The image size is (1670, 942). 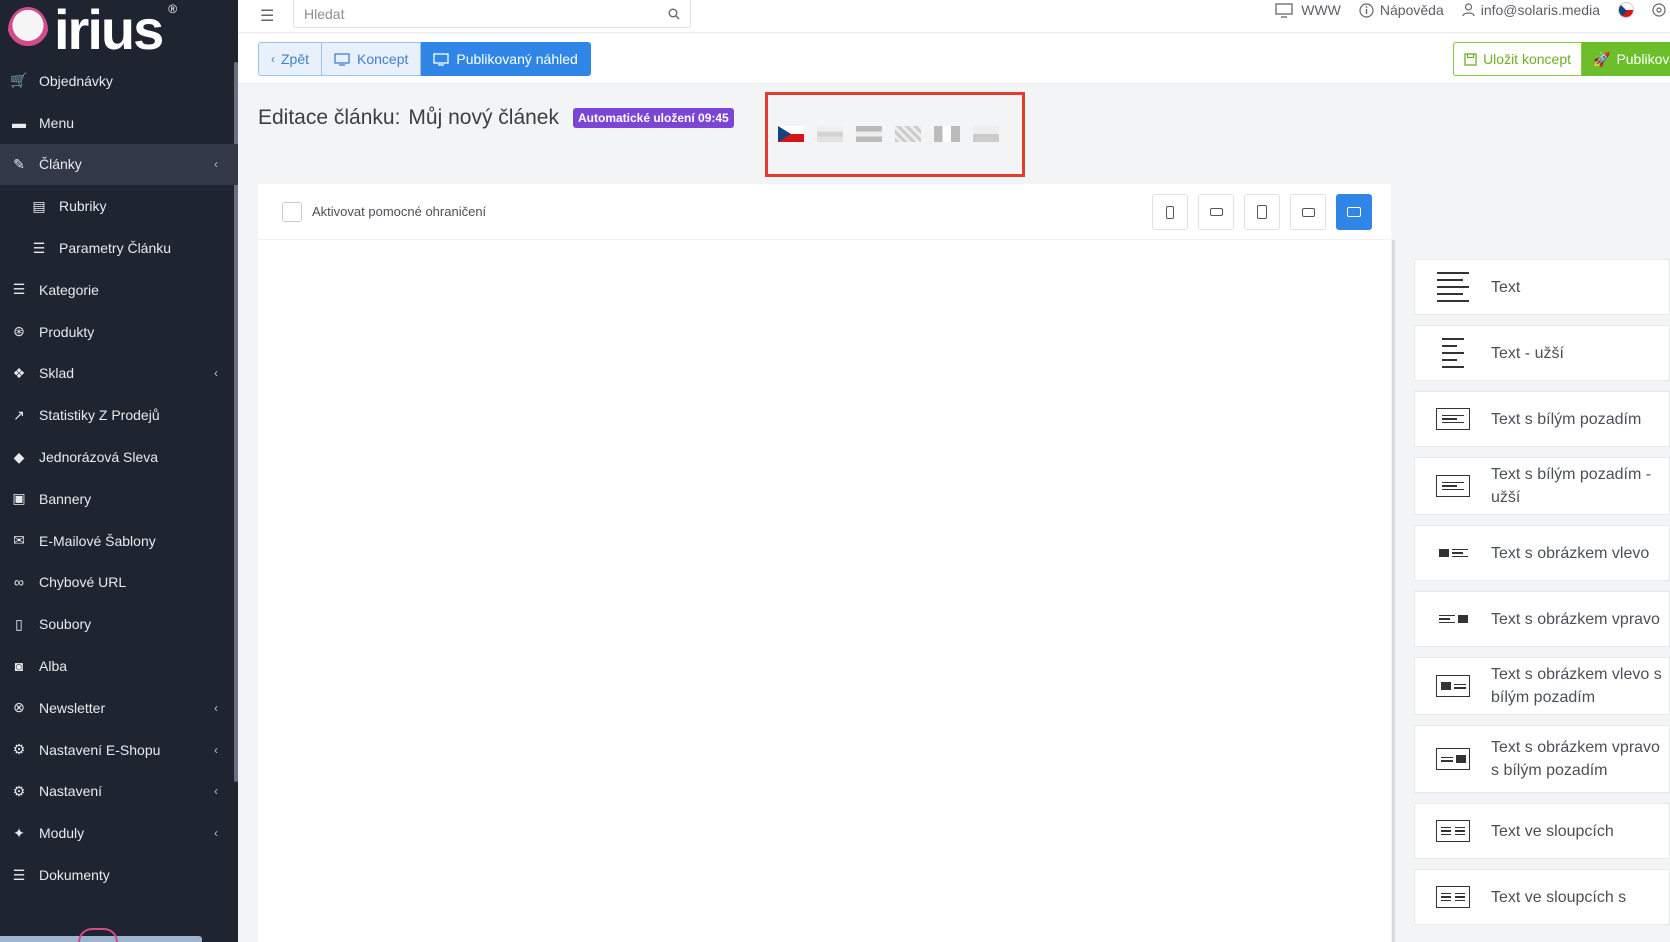 I want to click on sidebar-item-dokumenty: ☰ Dokumenty, so click(x=119, y=875).